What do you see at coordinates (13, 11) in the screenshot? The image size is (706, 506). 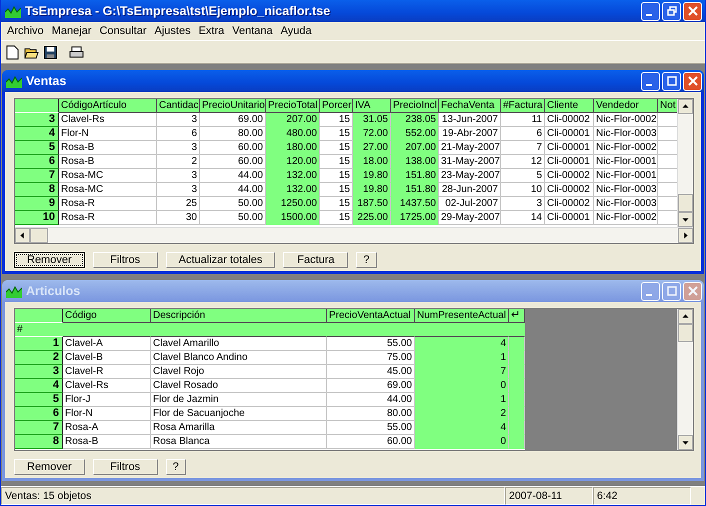 I see `chart-icon` at bounding box center [13, 11].